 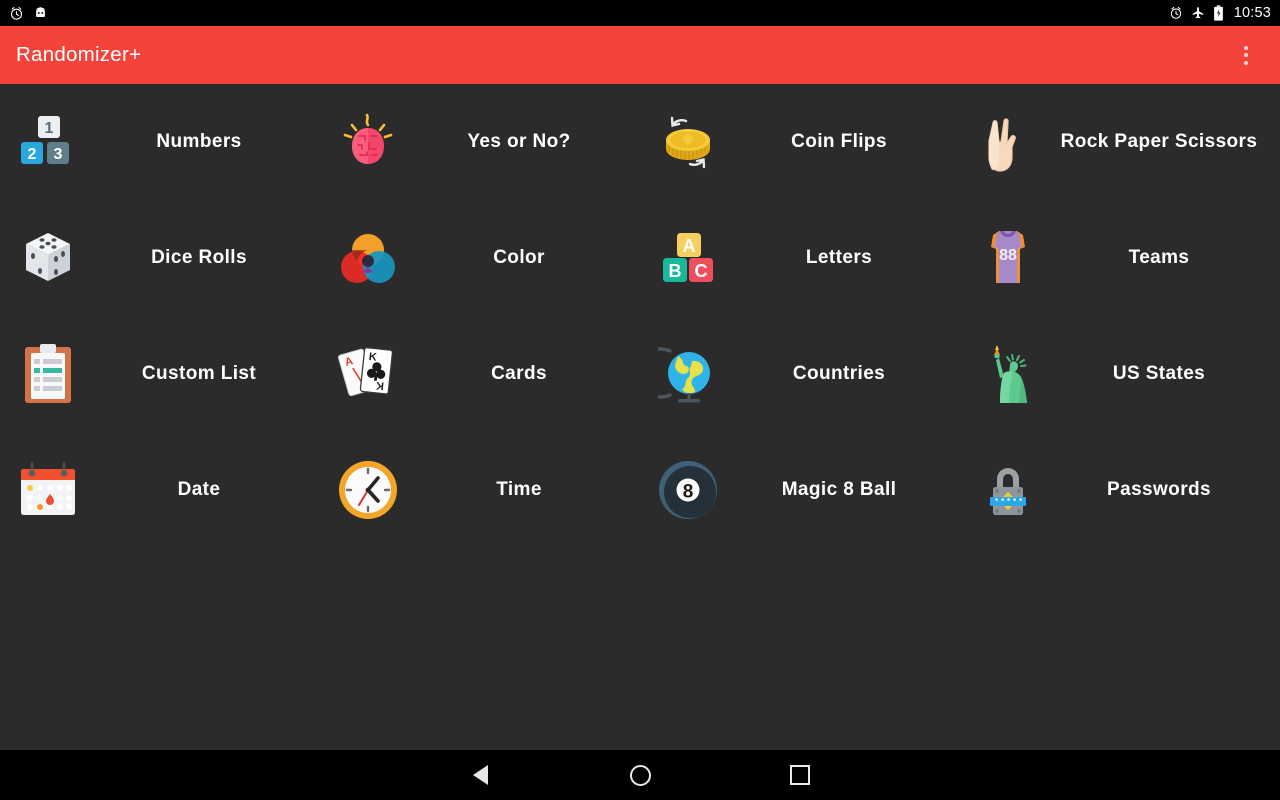 What do you see at coordinates (1252, 13) in the screenshot?
I see `status-bar-clock: 10:53` at bounding box center [1252, 13].